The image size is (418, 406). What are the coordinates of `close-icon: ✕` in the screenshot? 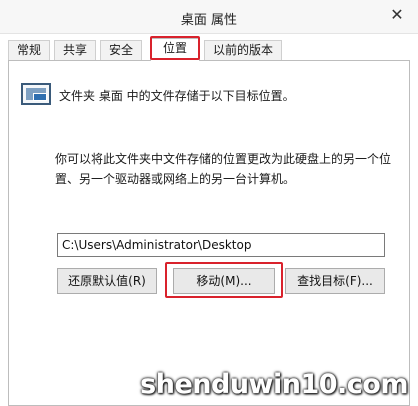 It's located at (397, 14).